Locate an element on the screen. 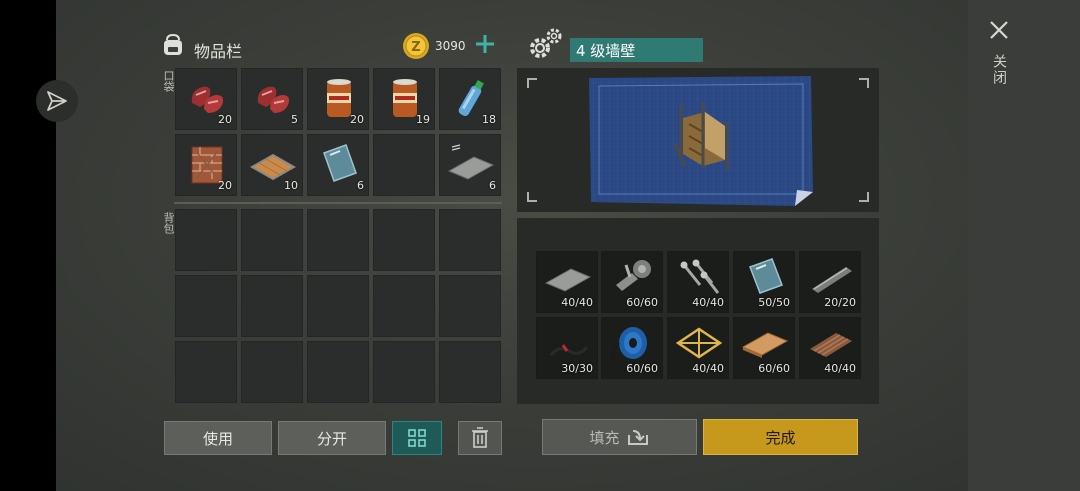 Image resolution: width=1080 pixels, height=491 pixels. fill-button: 填充 is located at coordinates (619, 437).